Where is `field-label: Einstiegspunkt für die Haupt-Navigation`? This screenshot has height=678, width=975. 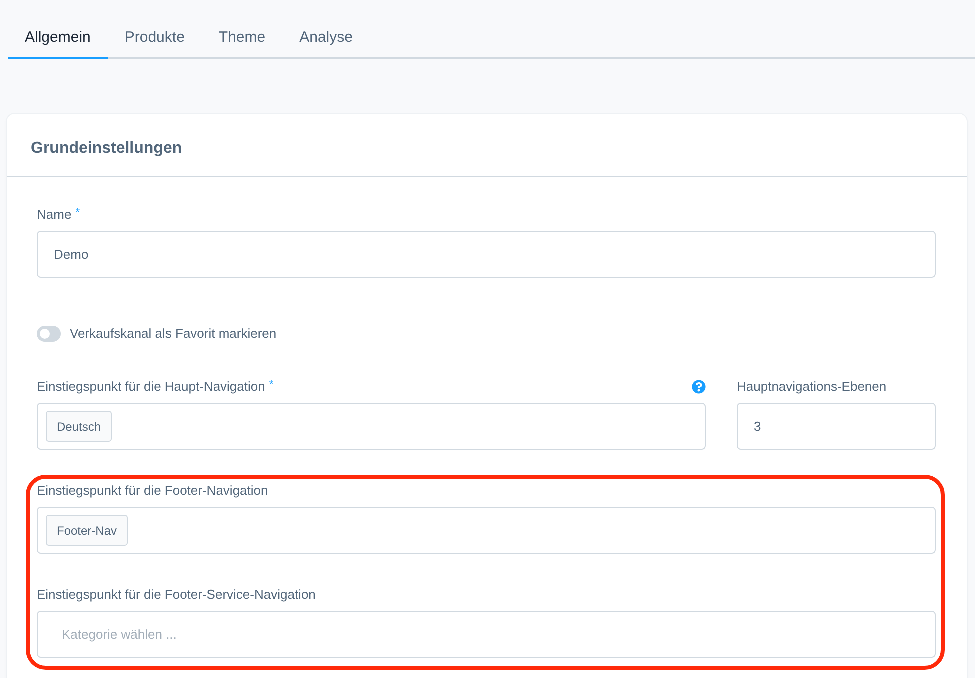
field-label: Einstiegspunkt für die Haupt-Navigation is located at coordinates (151, 387).